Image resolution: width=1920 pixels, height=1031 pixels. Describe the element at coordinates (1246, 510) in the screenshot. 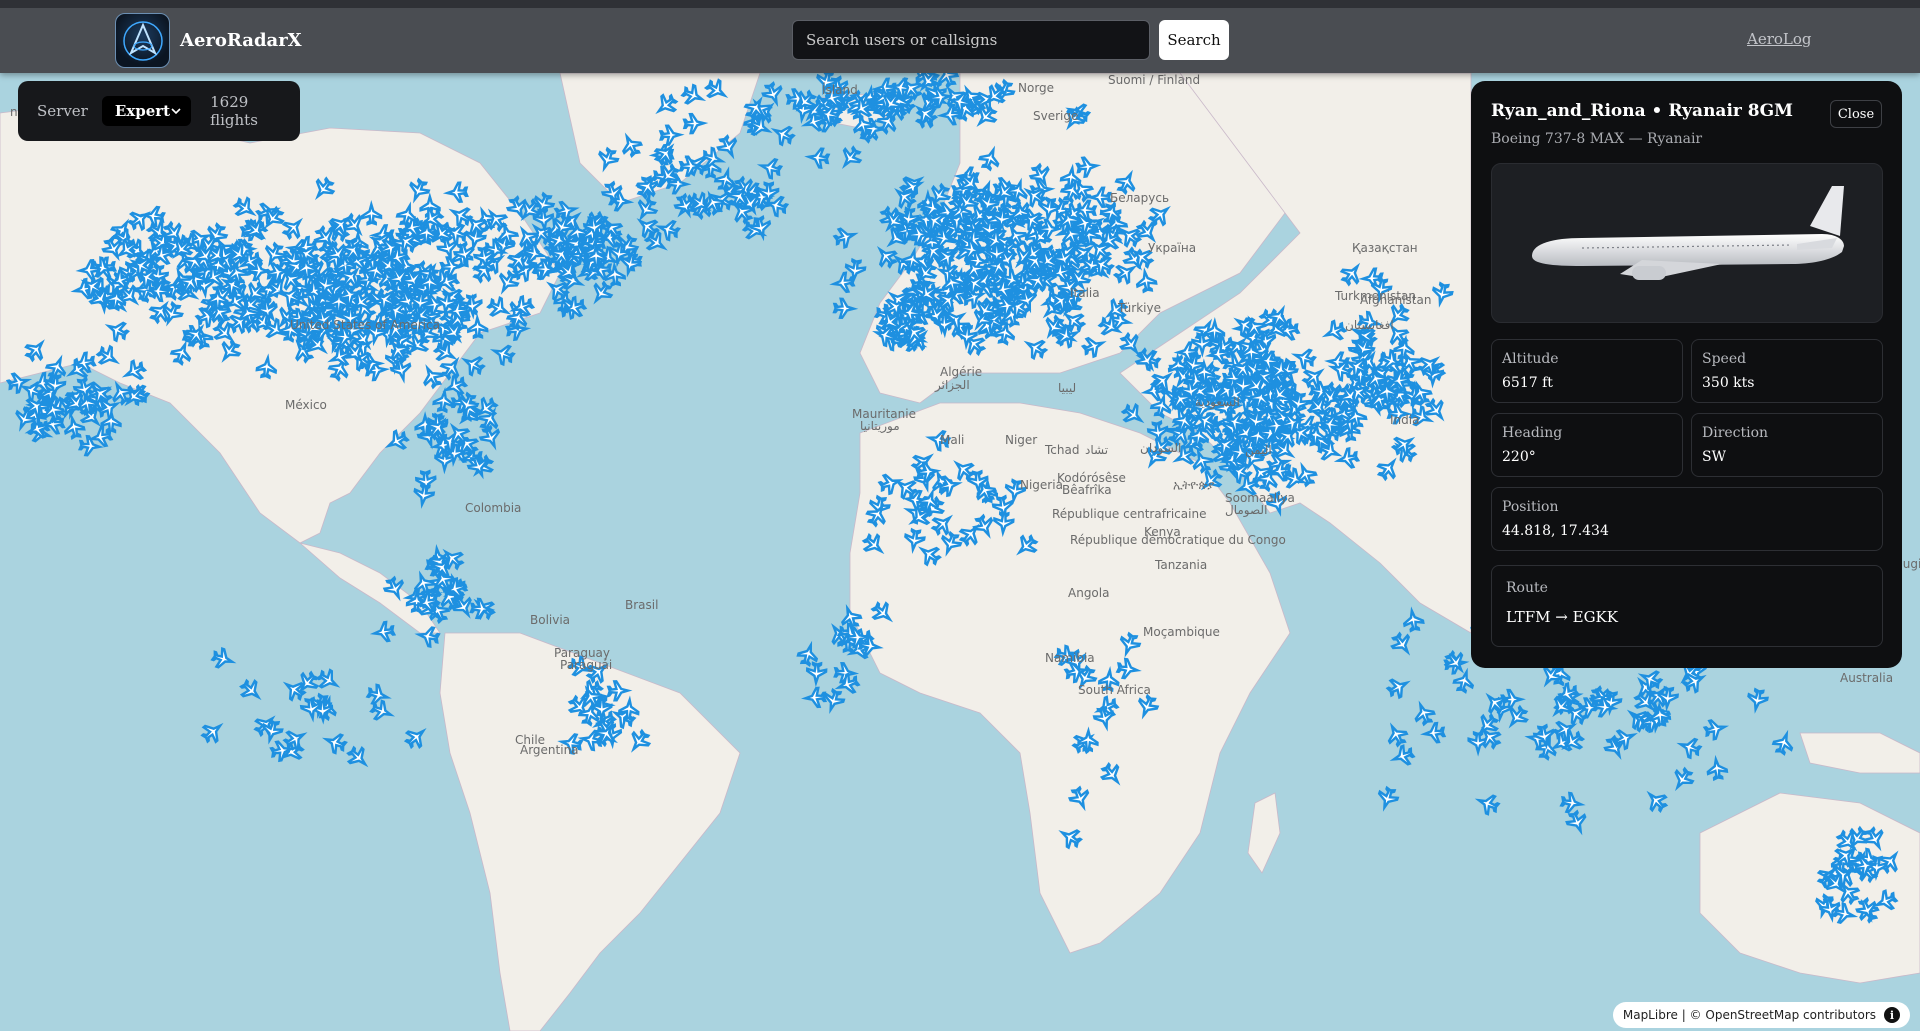

I see `map-label: الصومال` at that location.